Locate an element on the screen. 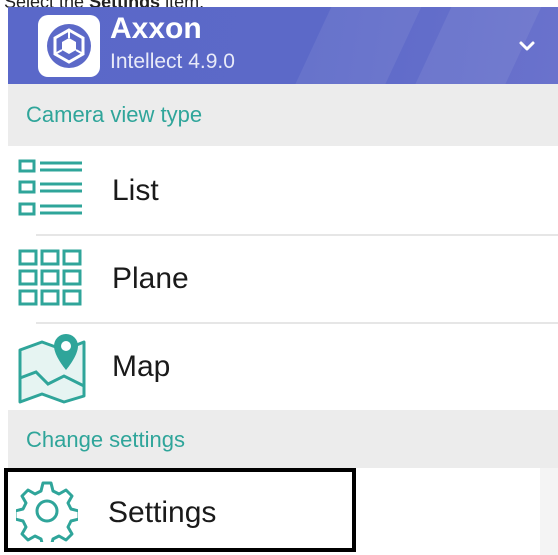 The width and height of the screenshot is (558, 555). instruction-caption: Select the Settings item. is located at coordinates (104, 5).